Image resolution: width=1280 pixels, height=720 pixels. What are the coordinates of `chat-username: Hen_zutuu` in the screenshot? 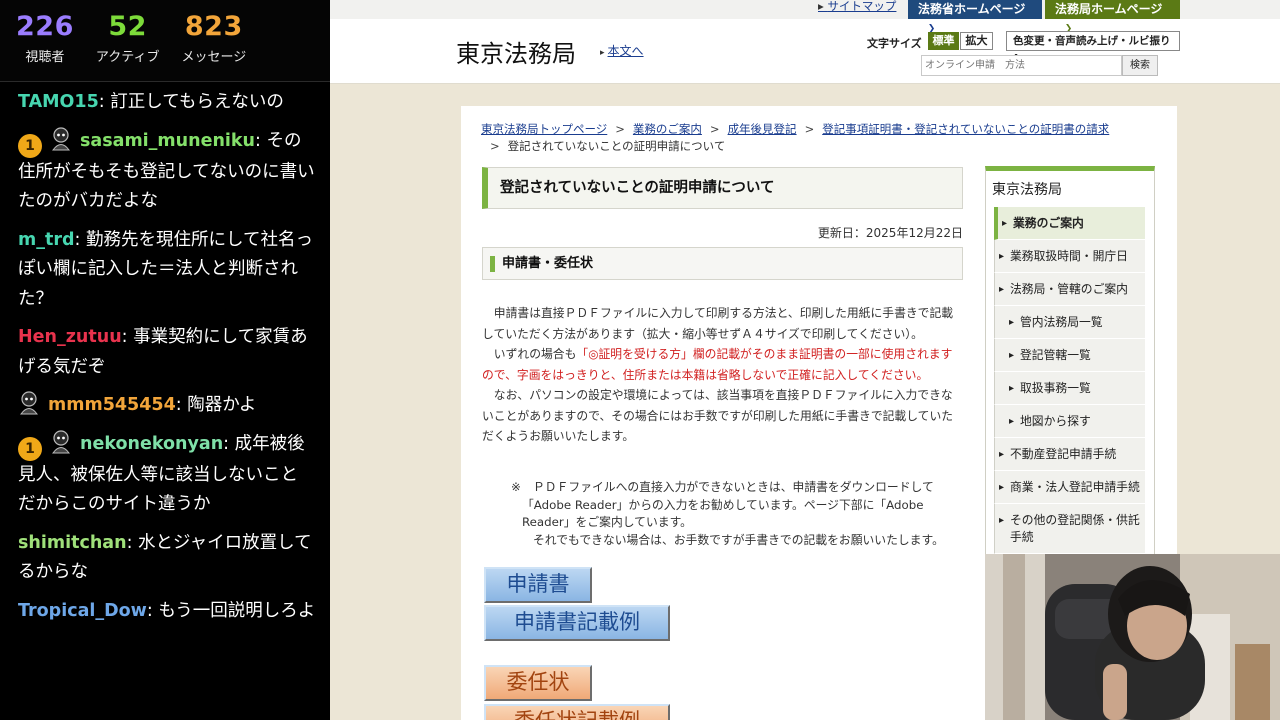 It's located at (70, 337).